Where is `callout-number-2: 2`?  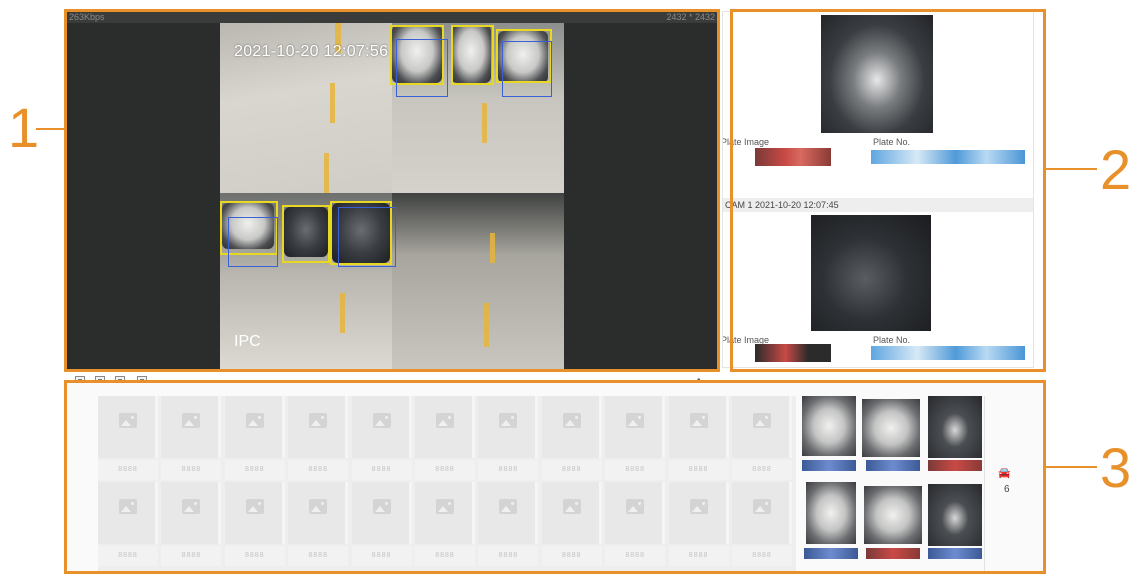
callout-number-2: 2 is located at coordinates (1116, 169).